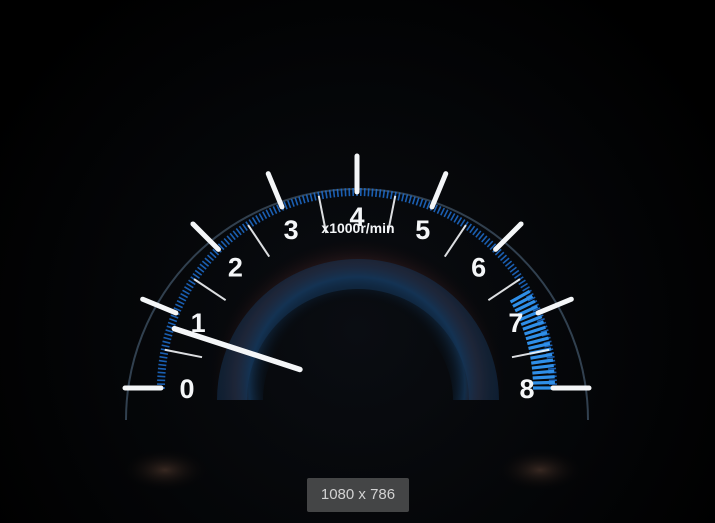 This screenshot has height=523, width=715. What do you see at coordinates (235, 267) in the screenshot?
I see `scale-label: 2` at bounding box center [235, 267].